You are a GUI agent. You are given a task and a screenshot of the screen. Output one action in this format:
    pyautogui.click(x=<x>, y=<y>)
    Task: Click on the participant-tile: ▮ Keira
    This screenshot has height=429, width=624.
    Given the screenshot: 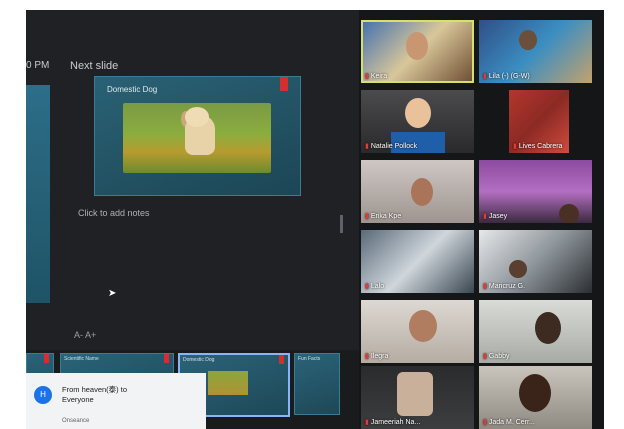 What is the action you would take?
    pyautogui.click(x=417, y=51)
    